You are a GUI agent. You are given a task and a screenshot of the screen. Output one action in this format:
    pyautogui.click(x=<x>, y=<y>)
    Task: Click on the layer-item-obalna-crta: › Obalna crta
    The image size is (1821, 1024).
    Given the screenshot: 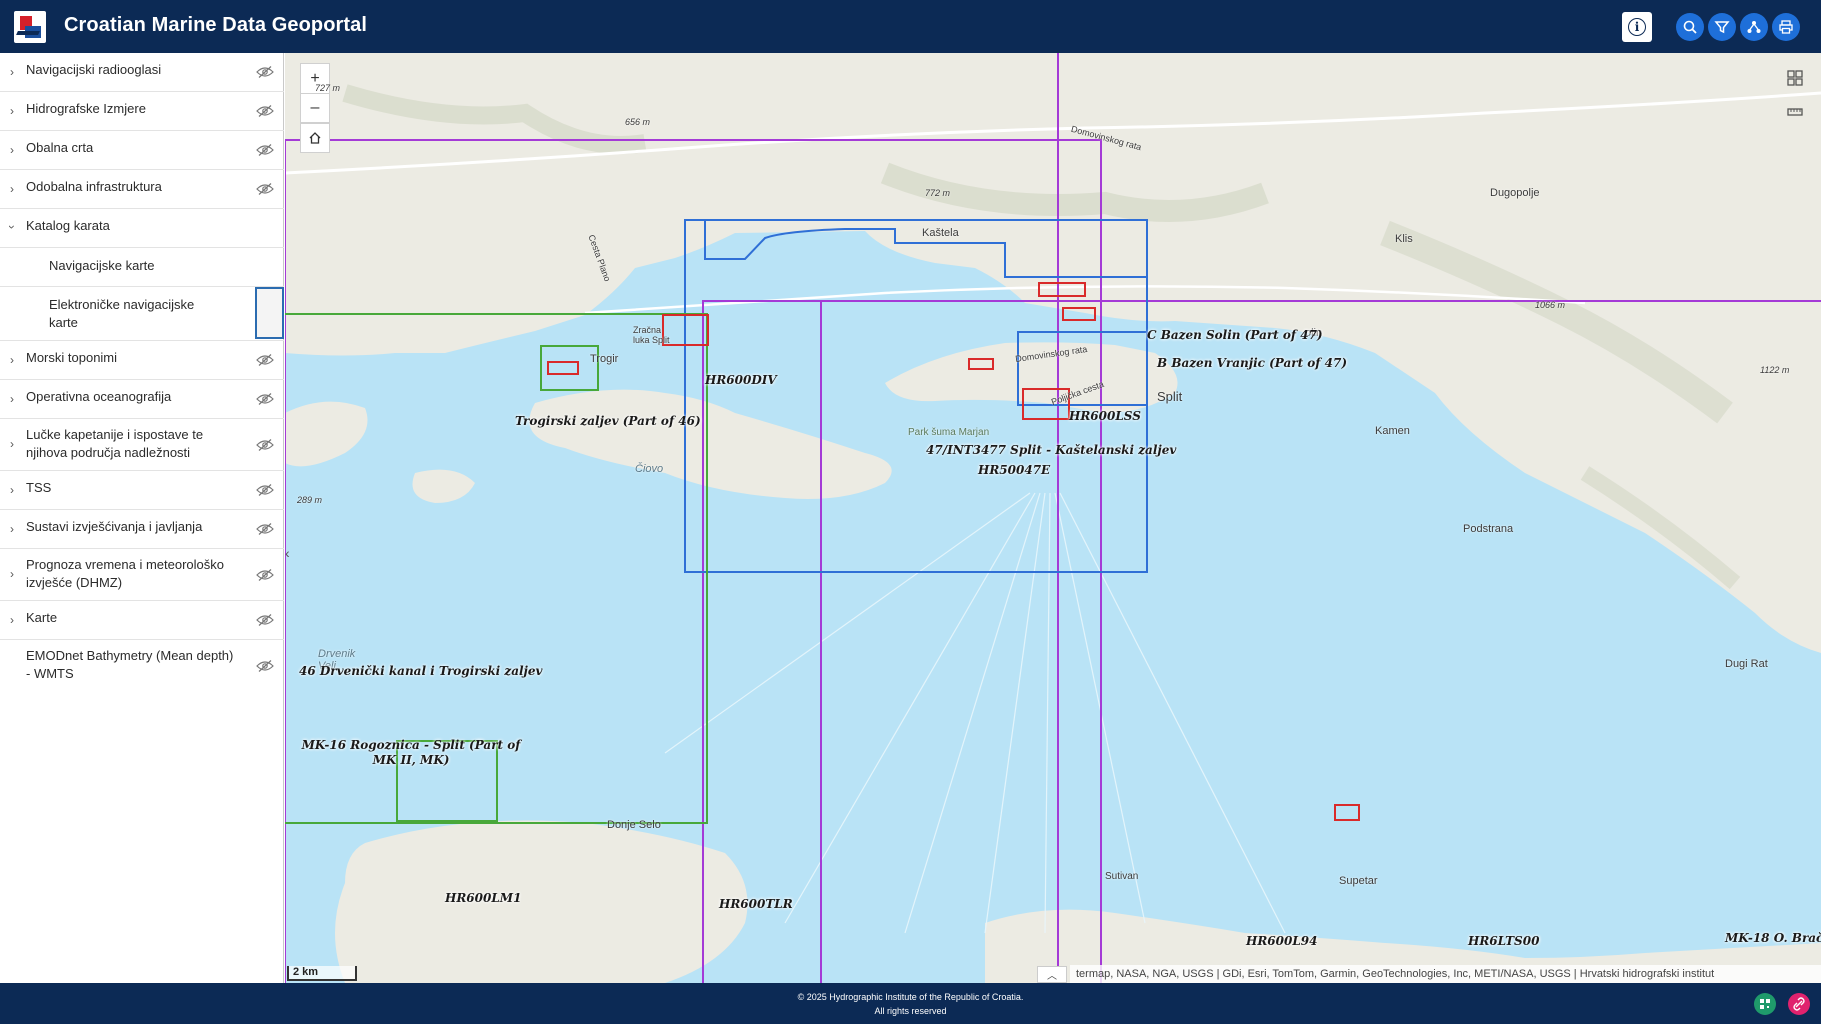 What is the action you would take?
    pyautogui.click(x=142, y=150)
    